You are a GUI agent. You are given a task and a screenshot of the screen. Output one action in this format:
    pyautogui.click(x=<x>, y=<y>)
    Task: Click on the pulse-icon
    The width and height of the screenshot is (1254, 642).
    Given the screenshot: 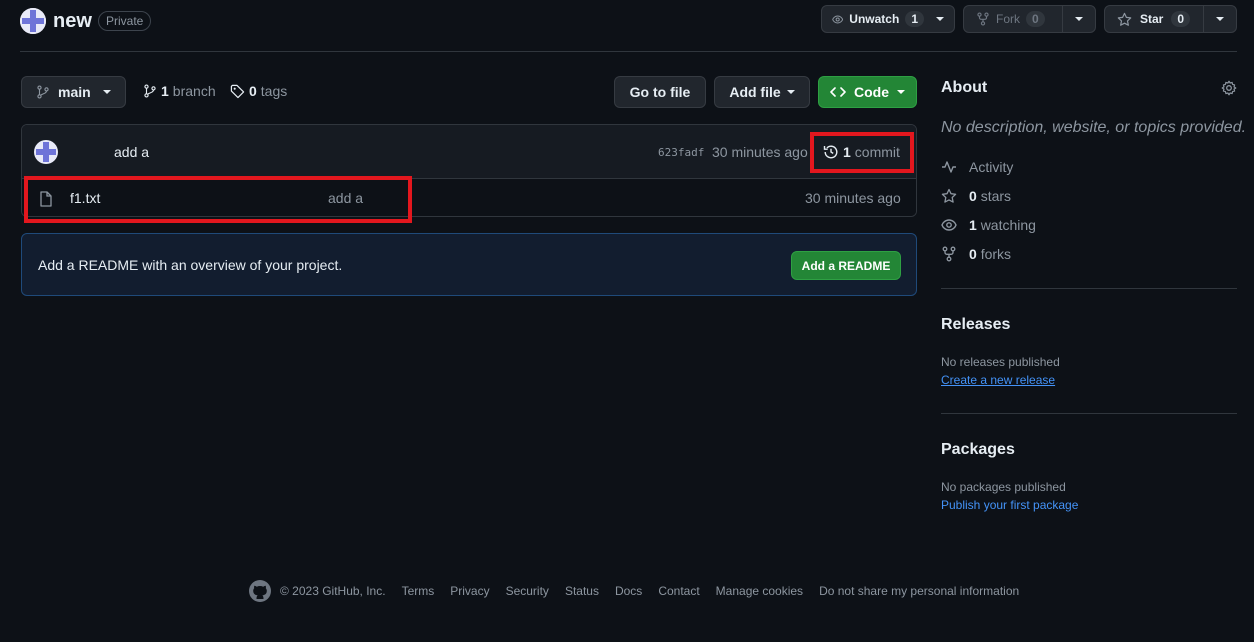 What is the action you would take?
    pyautogui.click(x=949, y=167)
    